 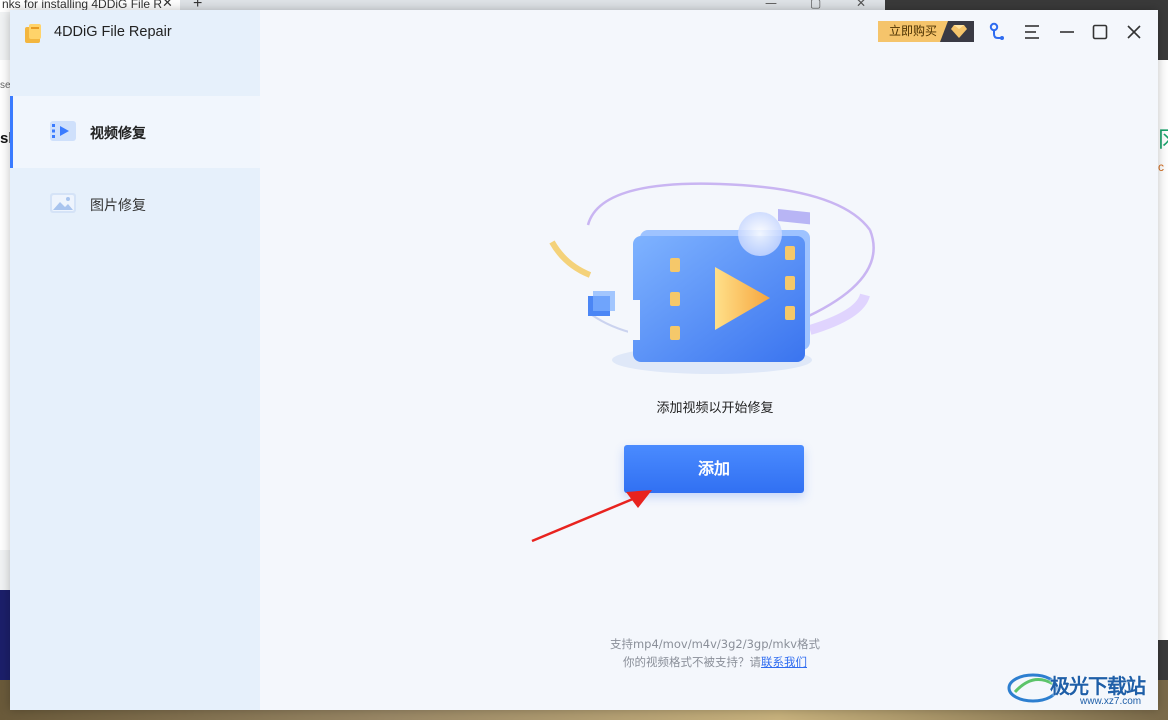 What do you see at coordinates (715, 408) in the screenshot?
I see `add-video-prompt: 添加视频以开始修复` at bounding box center [715, 408].